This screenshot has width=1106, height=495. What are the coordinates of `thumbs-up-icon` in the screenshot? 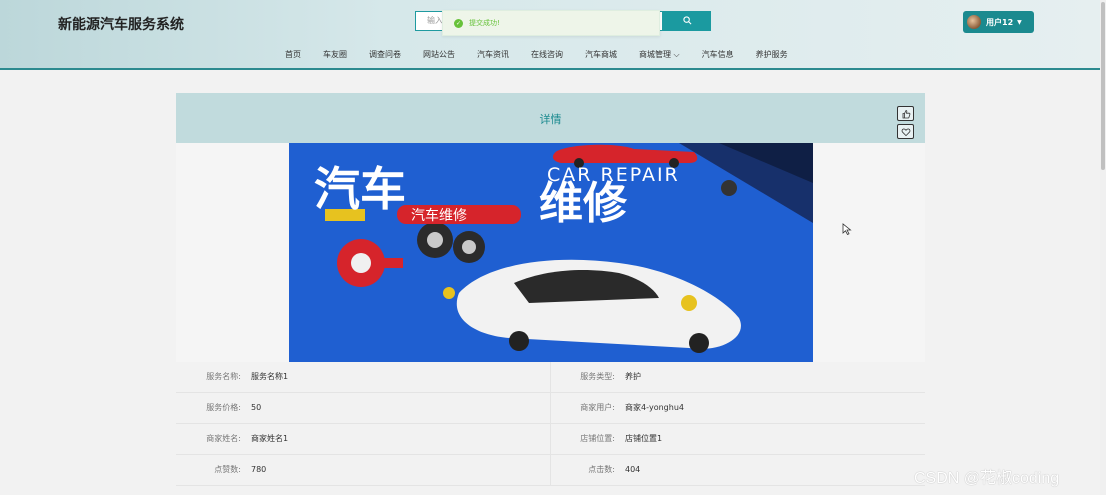 It's located at (906, 113).